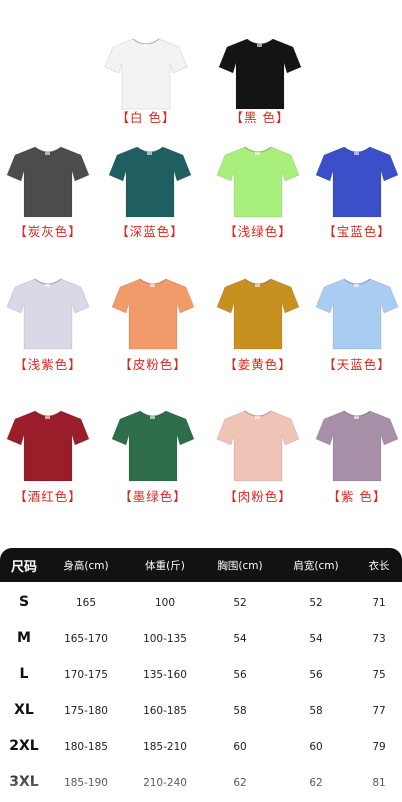 The height and width of the screenshot is (802, 402). Describe the element at coordinates (379, 675) in the screenshot. I see `table-cell: 75` at that location.